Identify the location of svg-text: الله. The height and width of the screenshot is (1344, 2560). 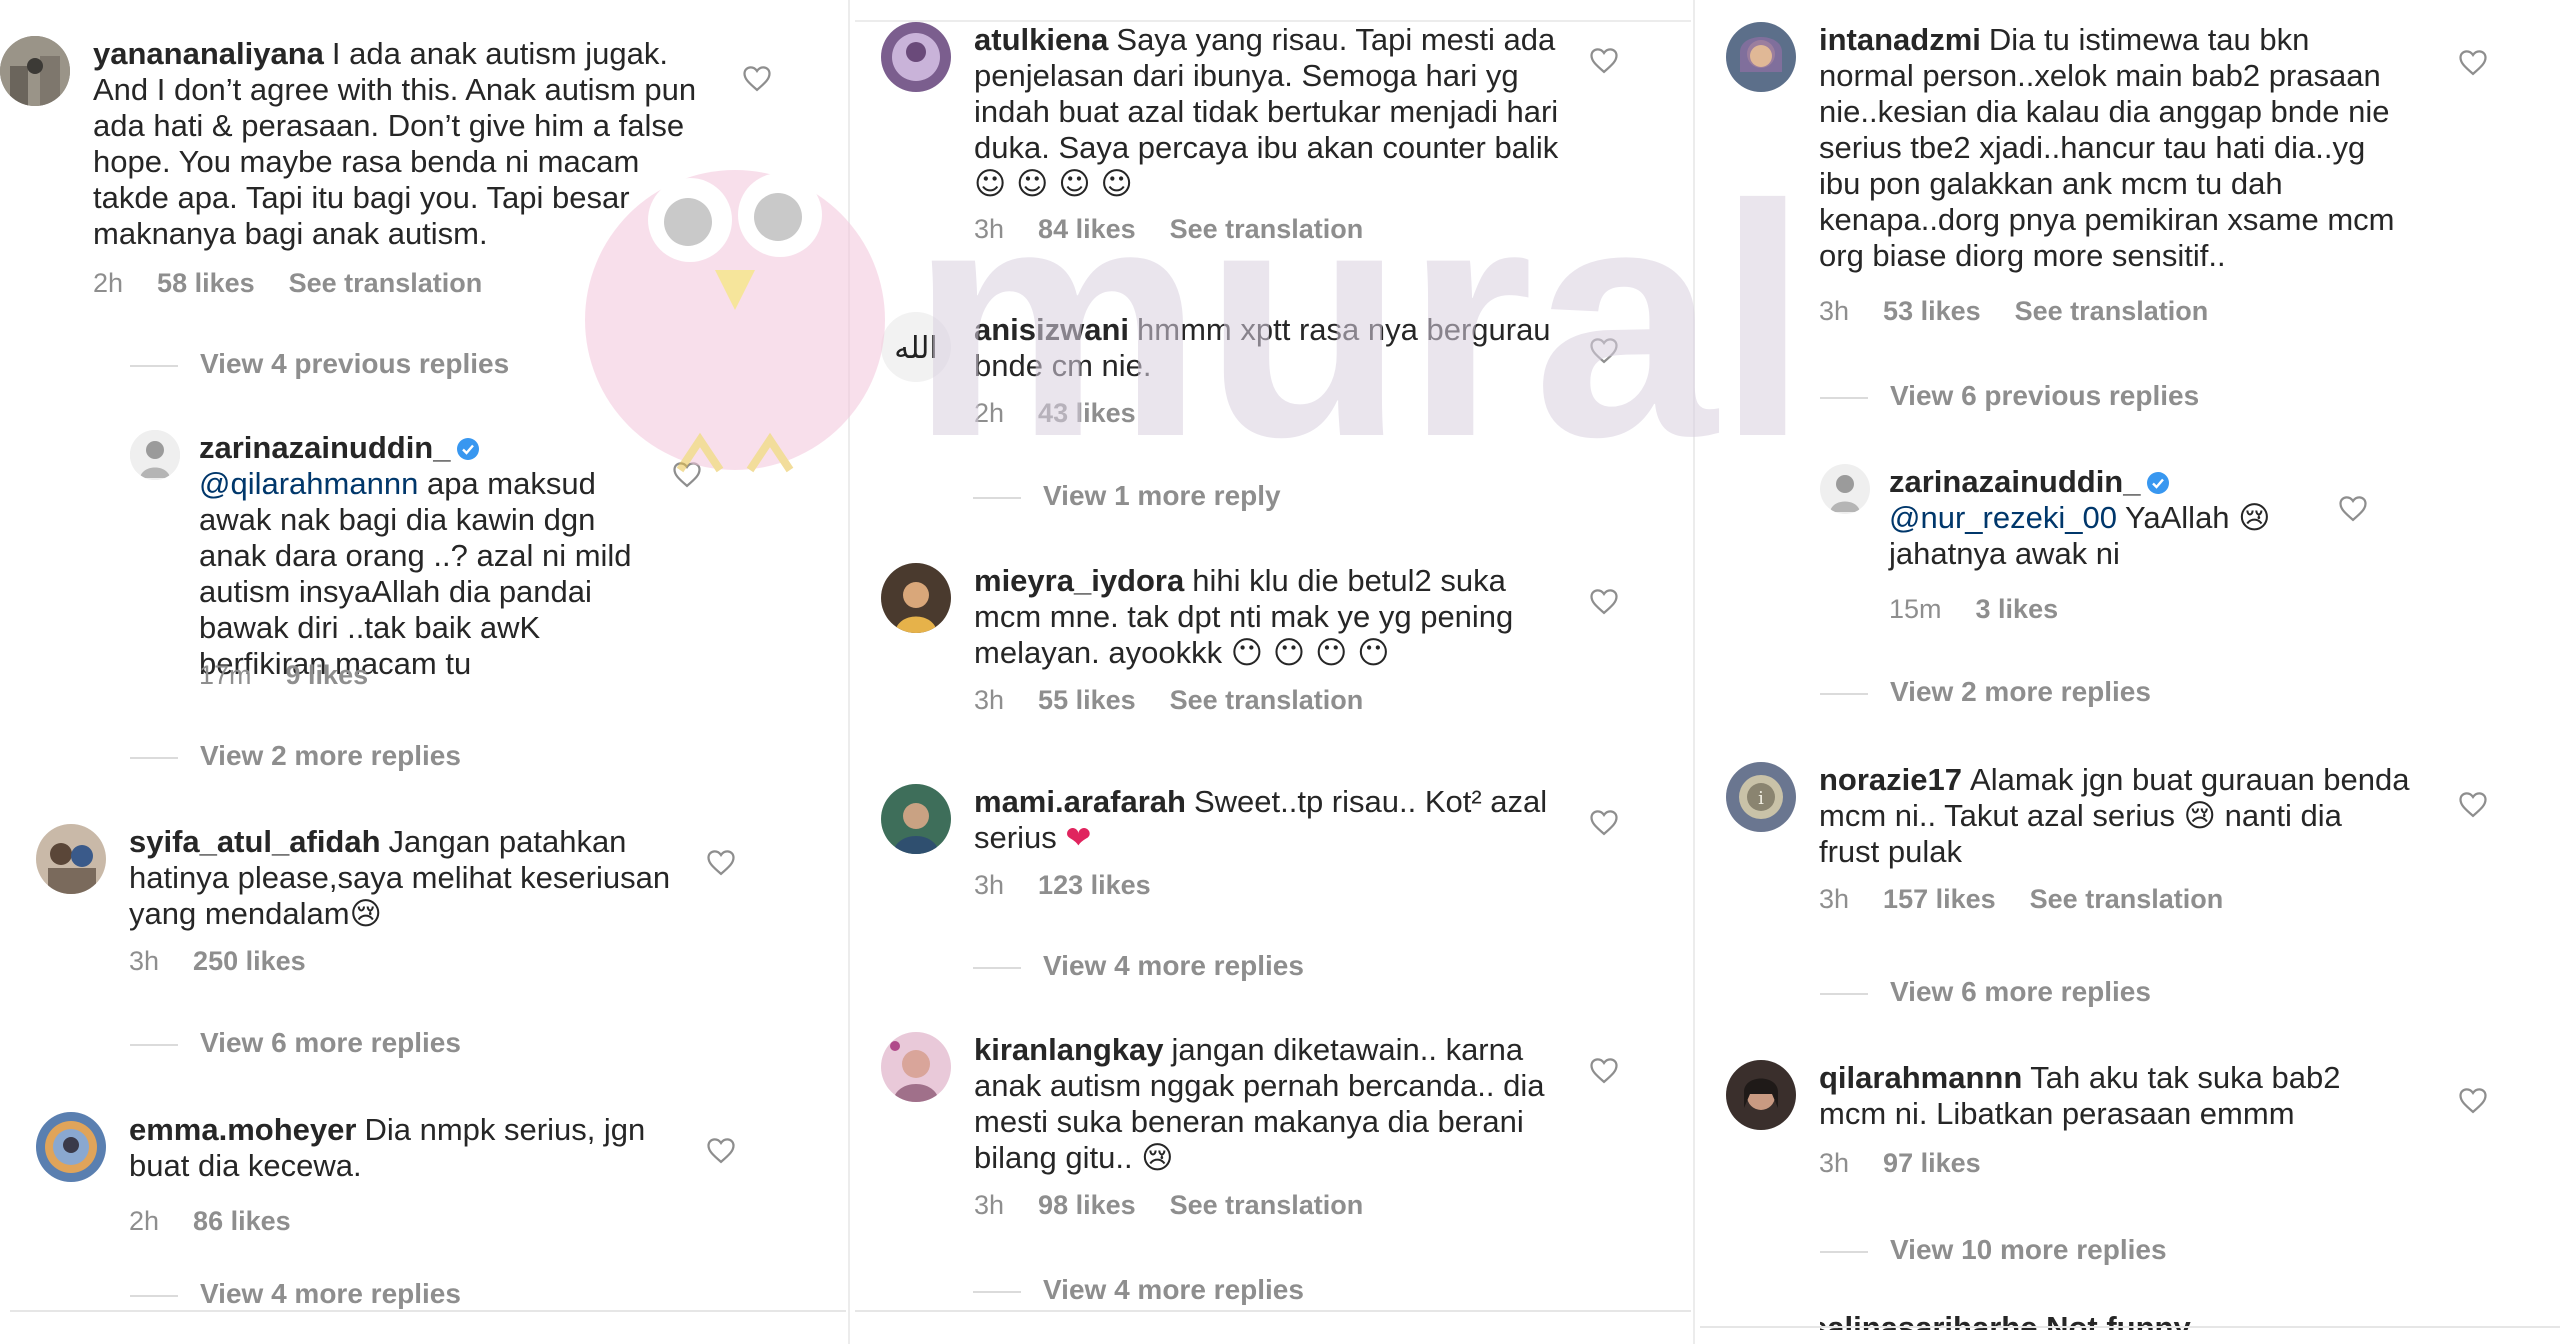
(916, 348).